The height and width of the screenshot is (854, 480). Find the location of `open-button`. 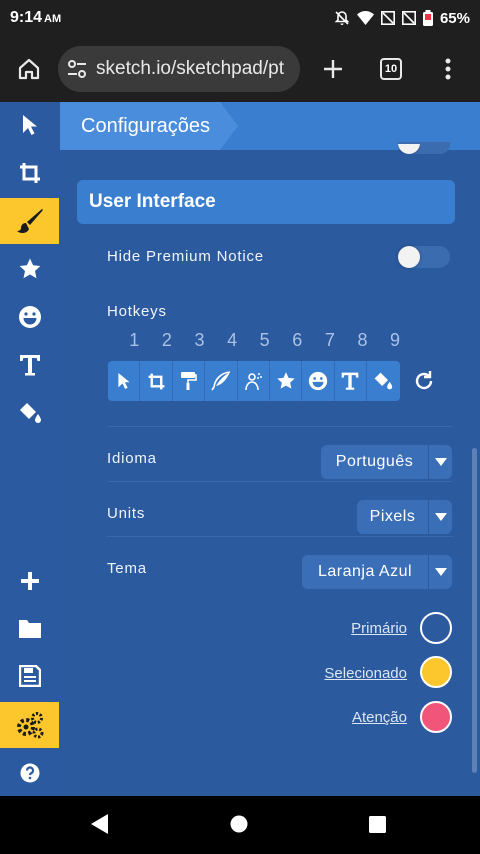

open-button is located at coordinates (29, 628).